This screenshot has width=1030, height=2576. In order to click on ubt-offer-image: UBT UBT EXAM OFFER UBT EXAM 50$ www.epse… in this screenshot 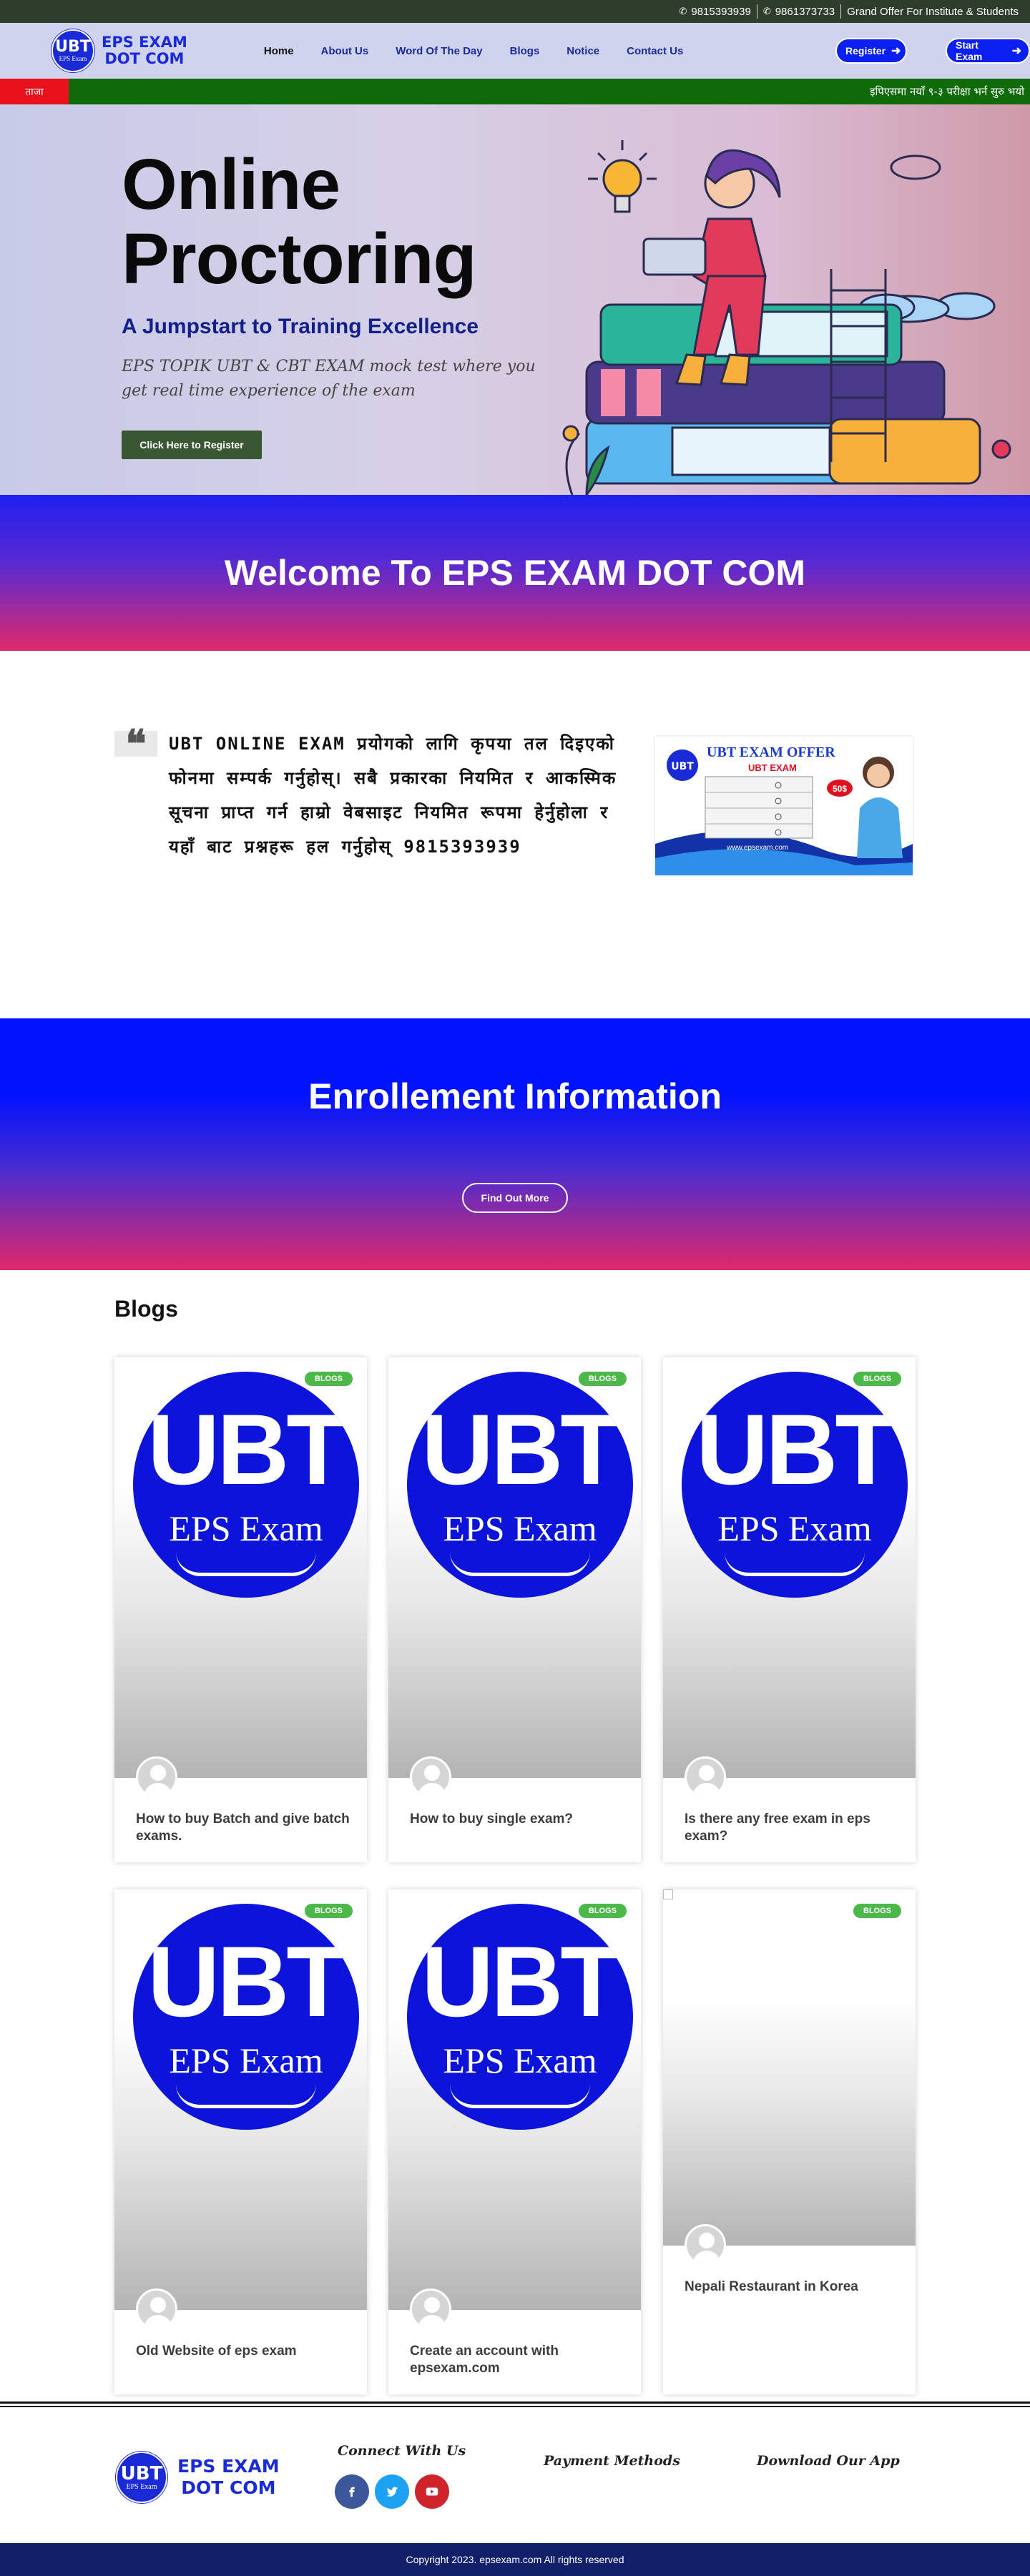, I will do `click(784, 806)`.